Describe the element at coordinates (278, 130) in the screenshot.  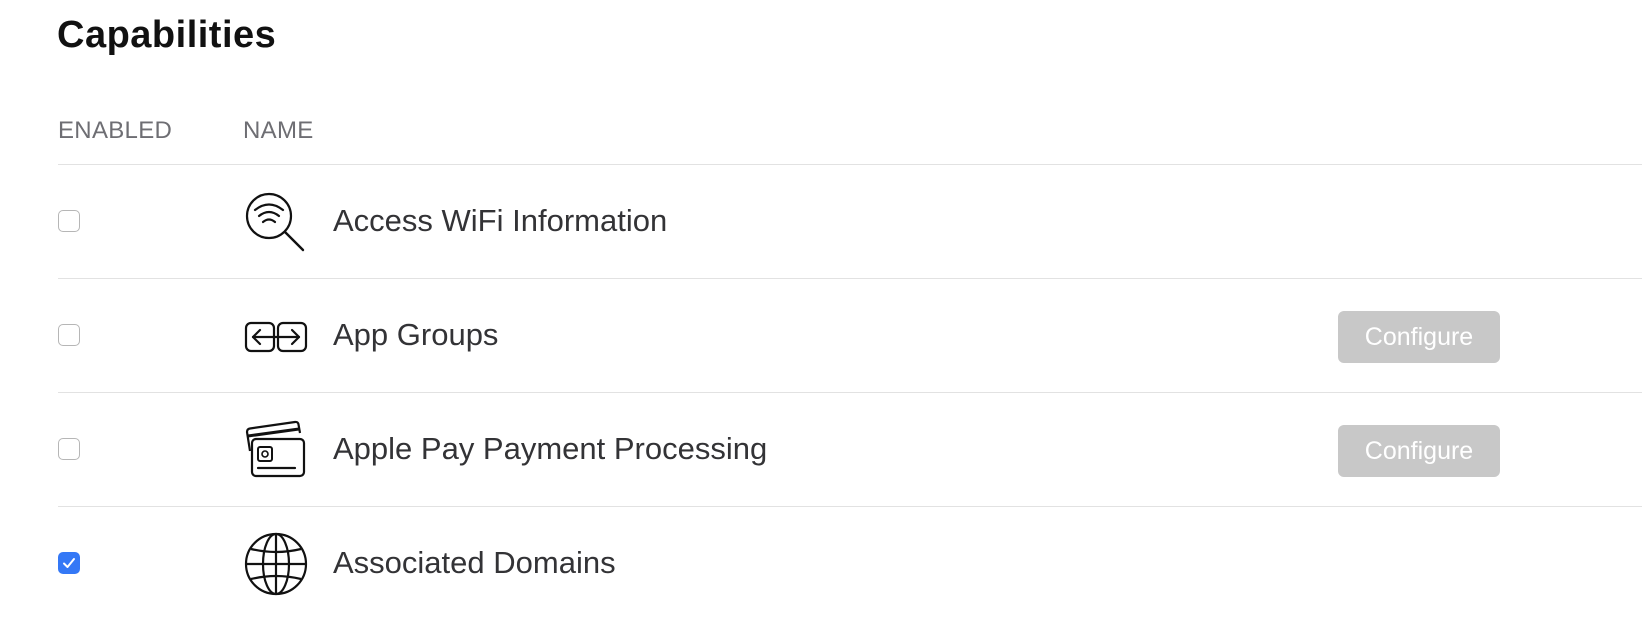
I see `column-header-name: NAME` at that location.